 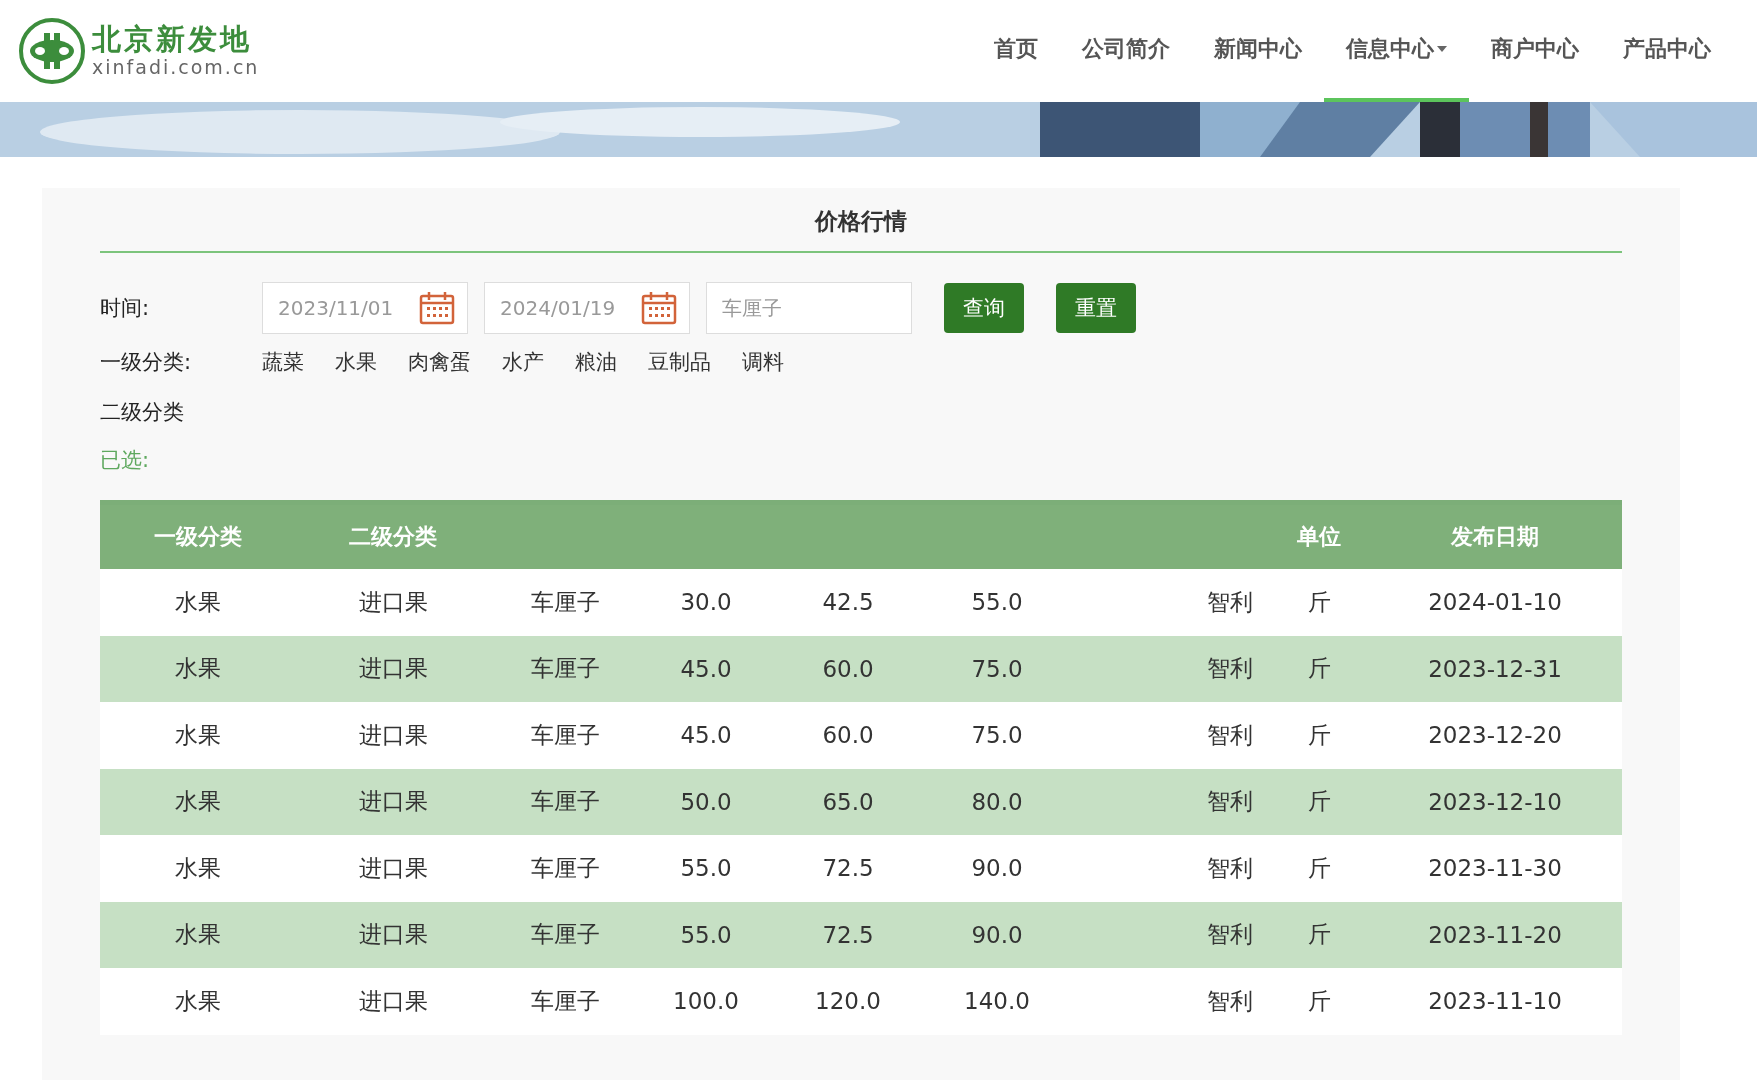 What do you see at coordinates (1258, 51) in the screenshot?
I see `nav-tab: 新闻中心` at bounding box center [1258, 51].